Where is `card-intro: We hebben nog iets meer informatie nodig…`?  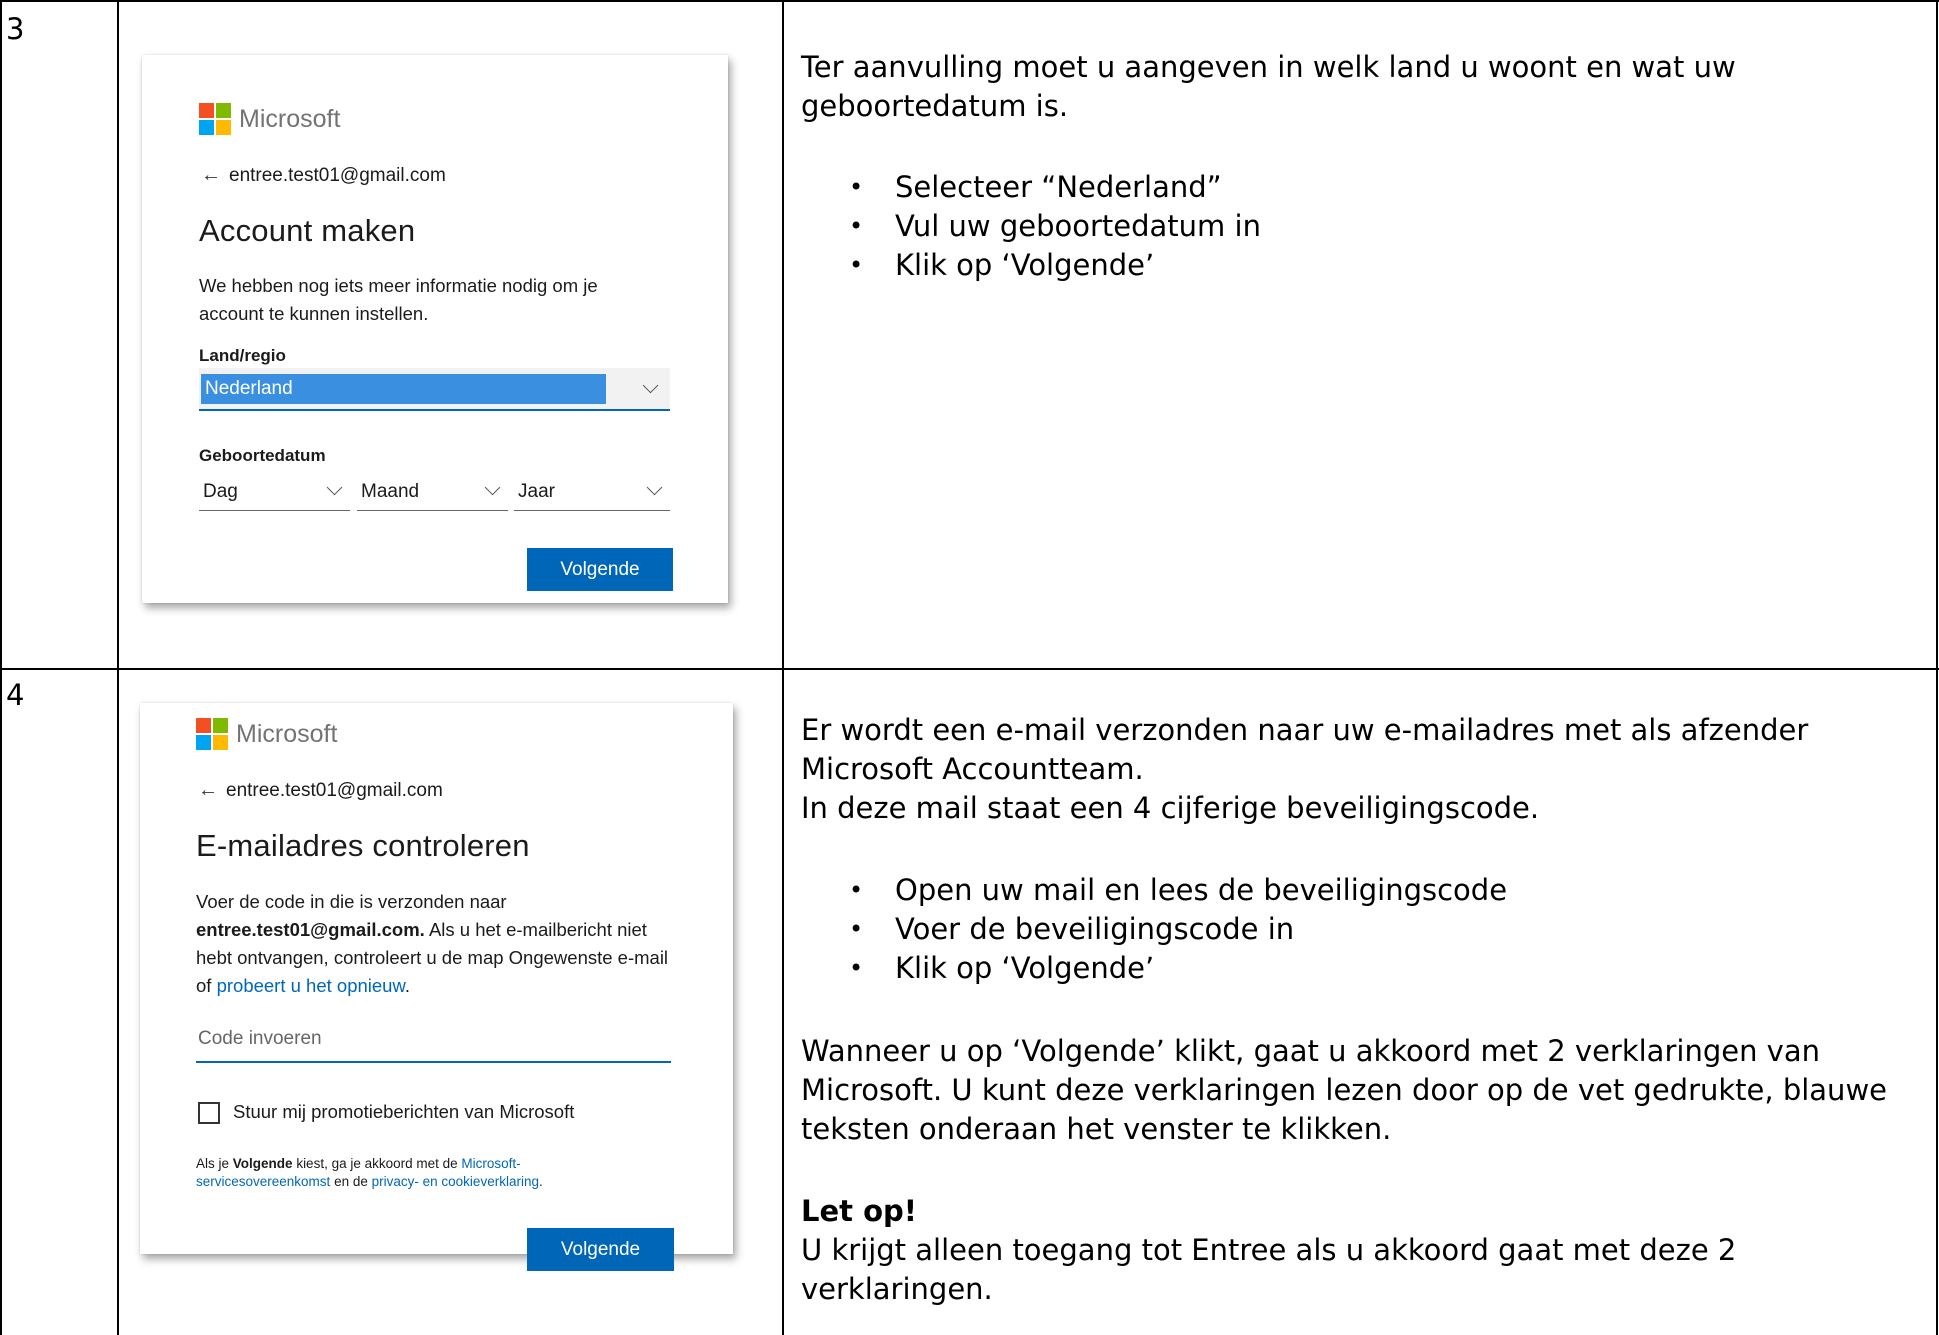
card-intro: We hebben nog iets meer informatie nodig… is located at coordinates (398, 299).